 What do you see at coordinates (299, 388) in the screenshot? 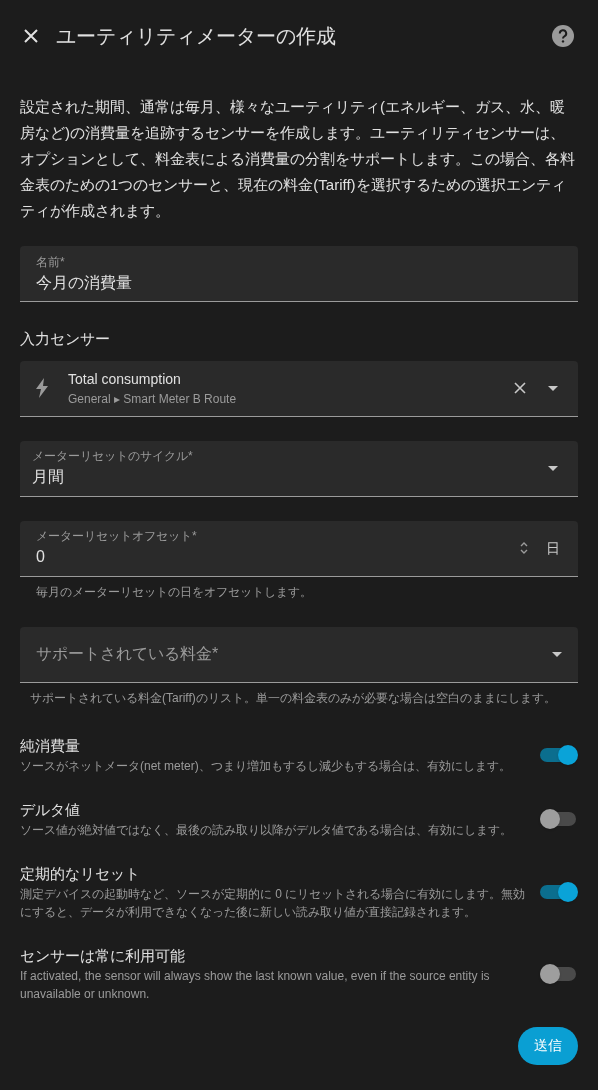
I see `entity-picker: Total consumption General ▸ Smart Meter B Route` at bounding box center [299, 388].